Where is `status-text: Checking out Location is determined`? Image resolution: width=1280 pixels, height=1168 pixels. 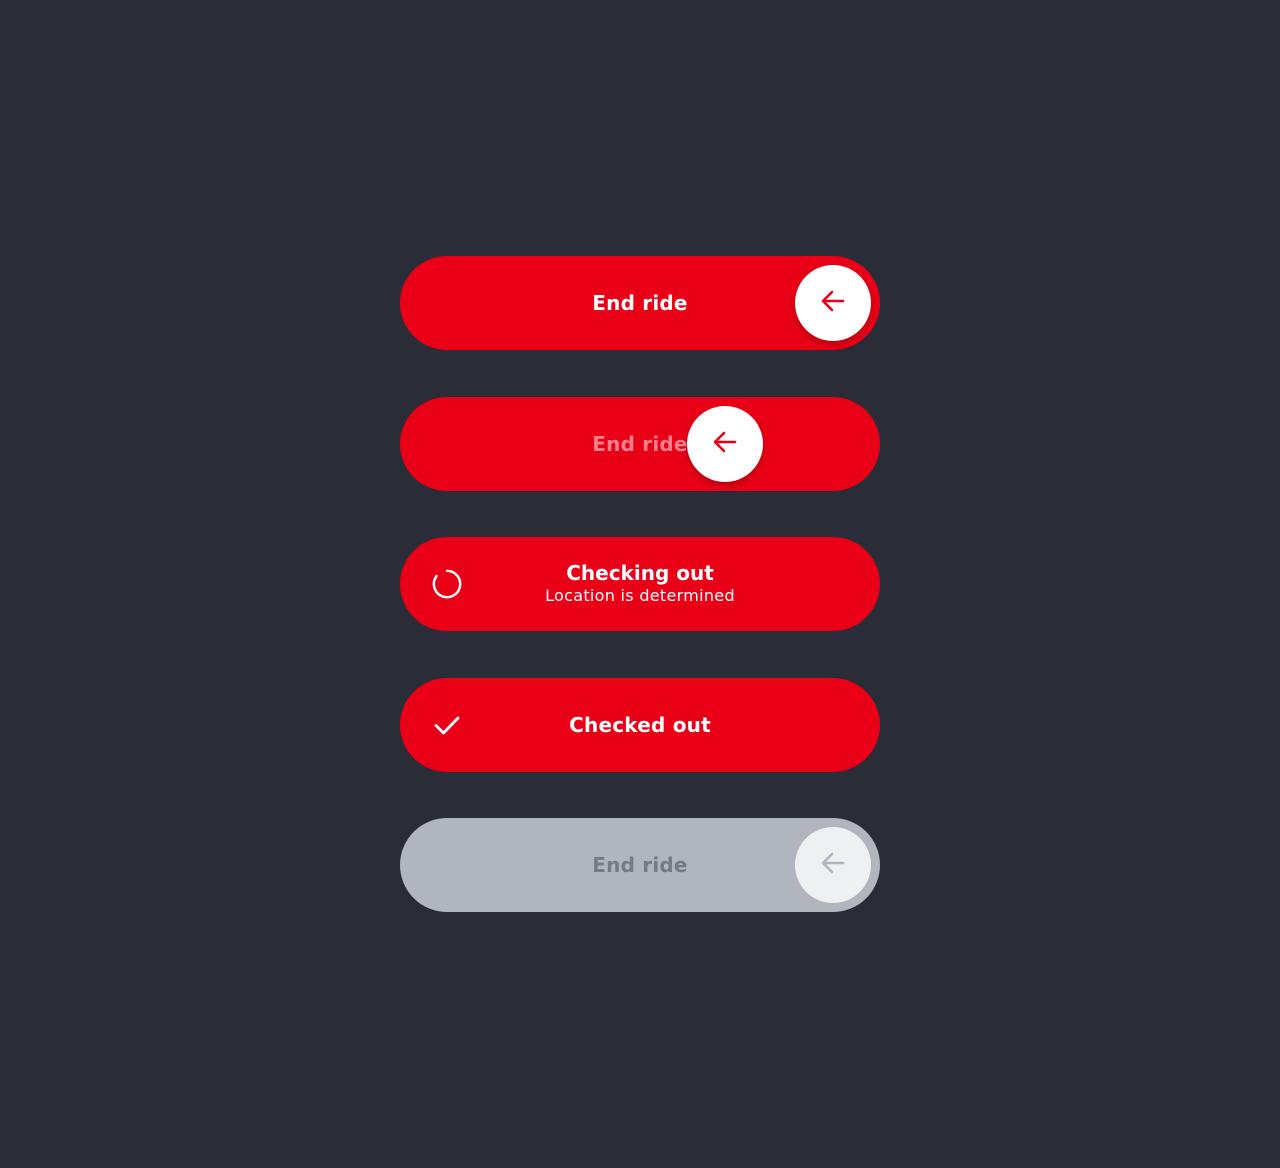
status-text: Checking out Location is determined is located at coordinates (640, 584).